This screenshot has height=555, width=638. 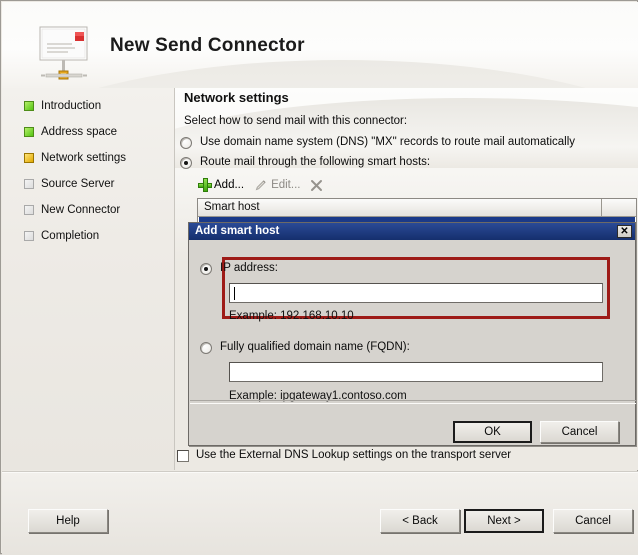 What do you see at coordinates (320, 74) in the screenshot?
I see `banner-swoosh` at bounding box center [320, 74].